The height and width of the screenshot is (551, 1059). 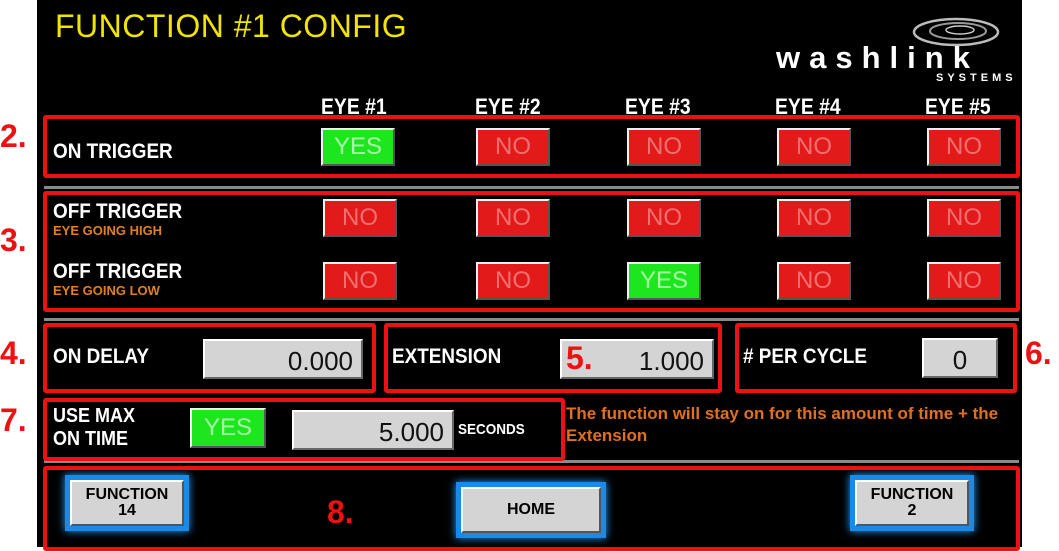 What do you see at coordinates (13, 136) in the screenshot?
I see `annotation-number-2: 2.` at bounding box center [13, 136].